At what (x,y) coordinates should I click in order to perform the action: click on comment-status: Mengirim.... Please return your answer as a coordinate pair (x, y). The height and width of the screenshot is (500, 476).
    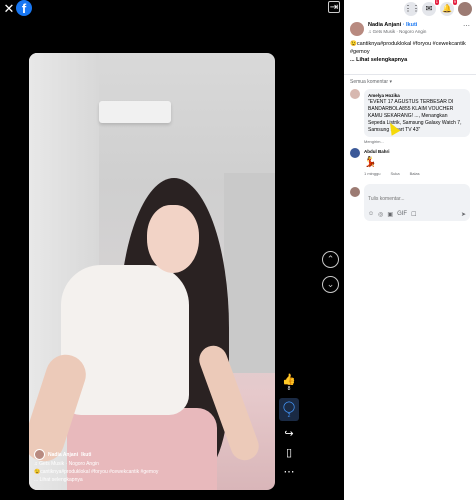
    Looking at the image, I should click on (374, 141).